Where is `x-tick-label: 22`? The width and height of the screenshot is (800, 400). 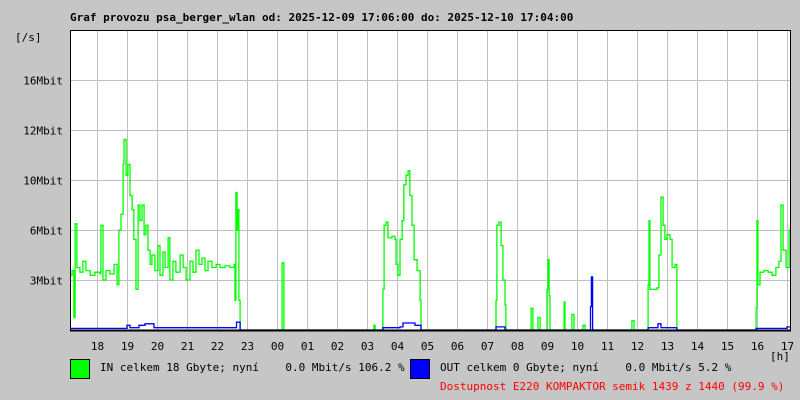
x-tick-label: 22 is located at coordinates (217, 346).